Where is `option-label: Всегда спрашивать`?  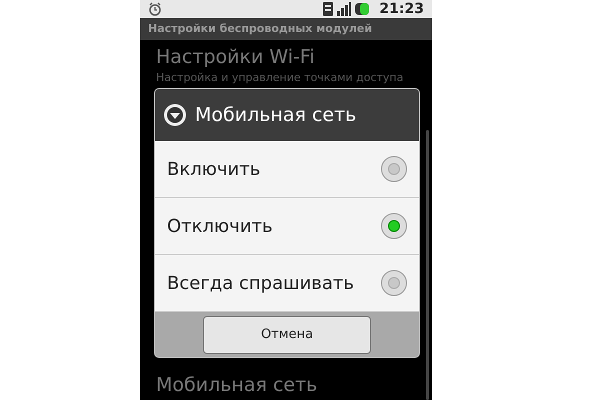 option-label: Всегда спрашивать is located at coordinates (260, 284).